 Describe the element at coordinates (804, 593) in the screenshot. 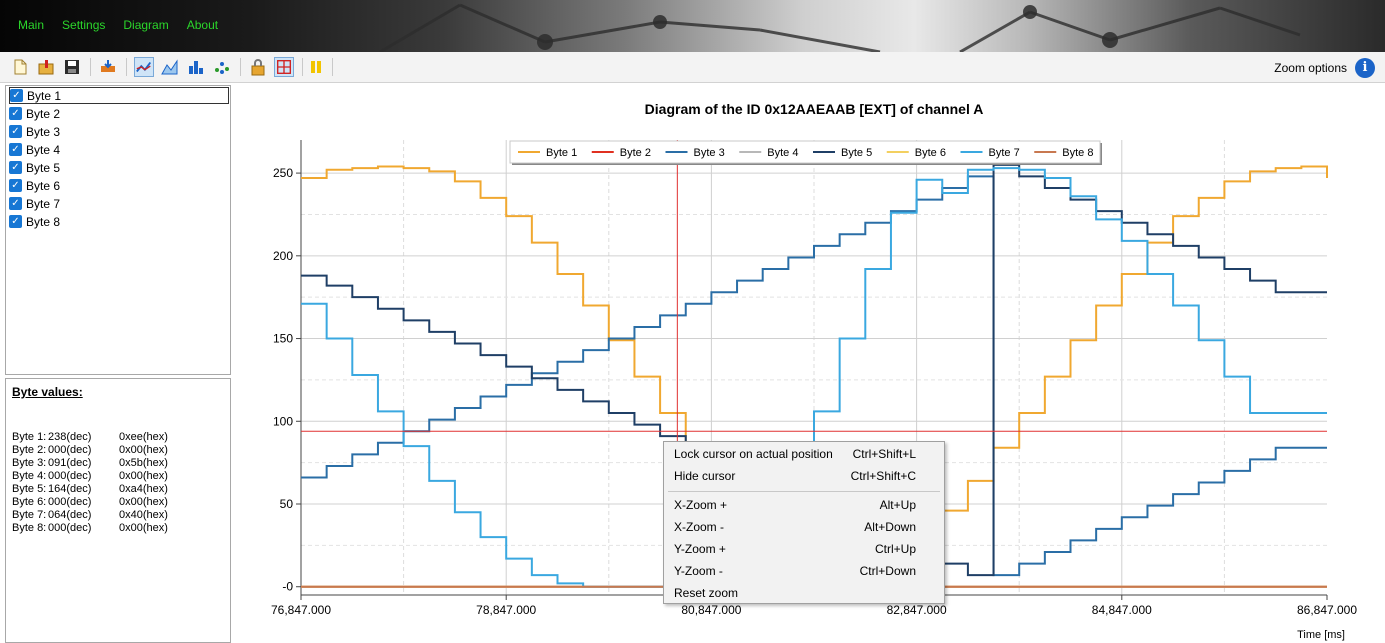

I see `ctx-reset-zoom: Reset zoom` at that location.